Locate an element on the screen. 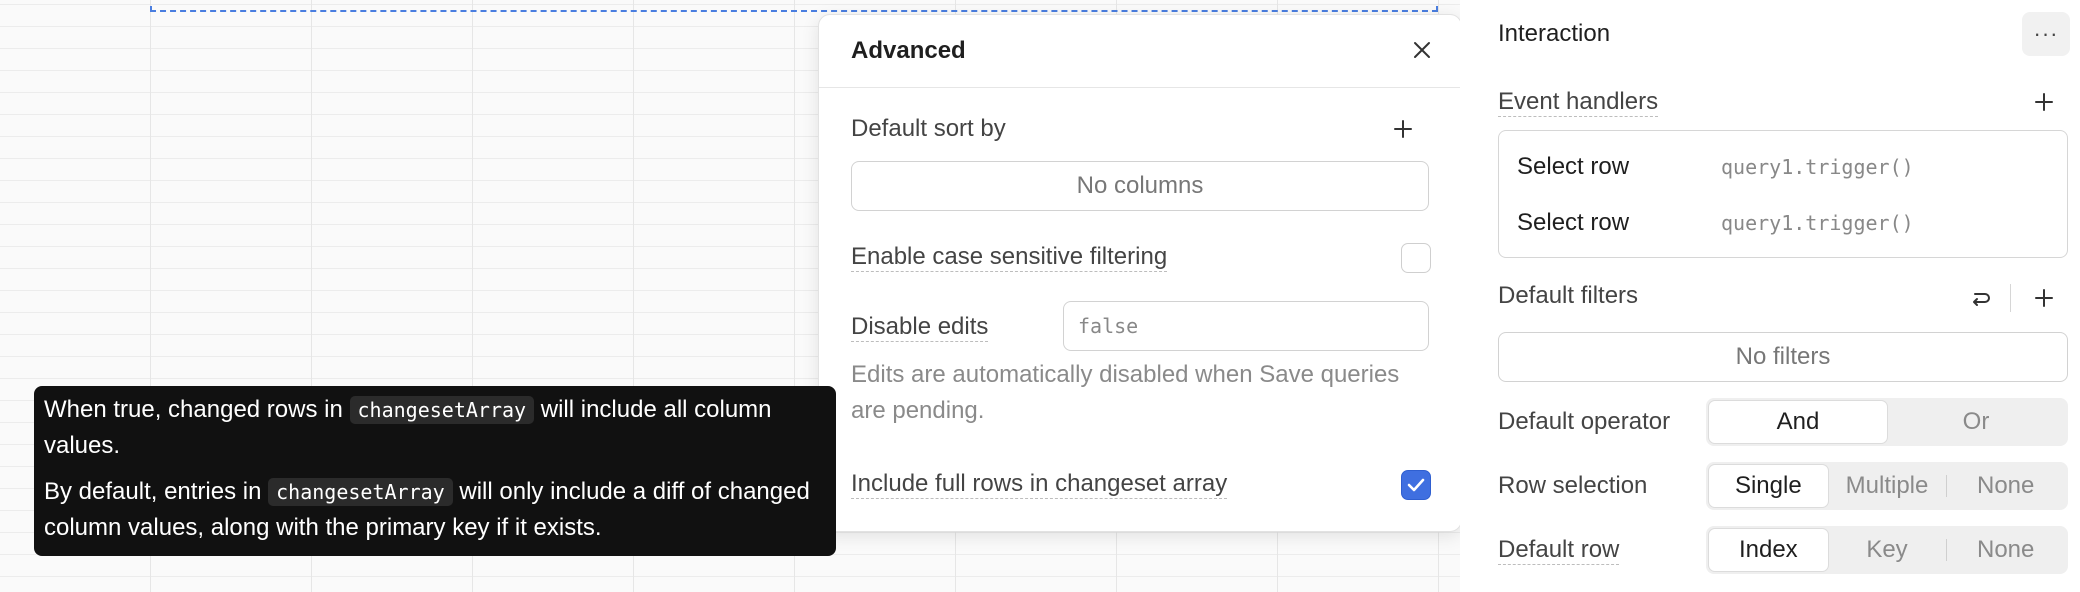 The height and width of the screenshot is (592, 2080). table-selection-outline is located at coordinates (794, 6).